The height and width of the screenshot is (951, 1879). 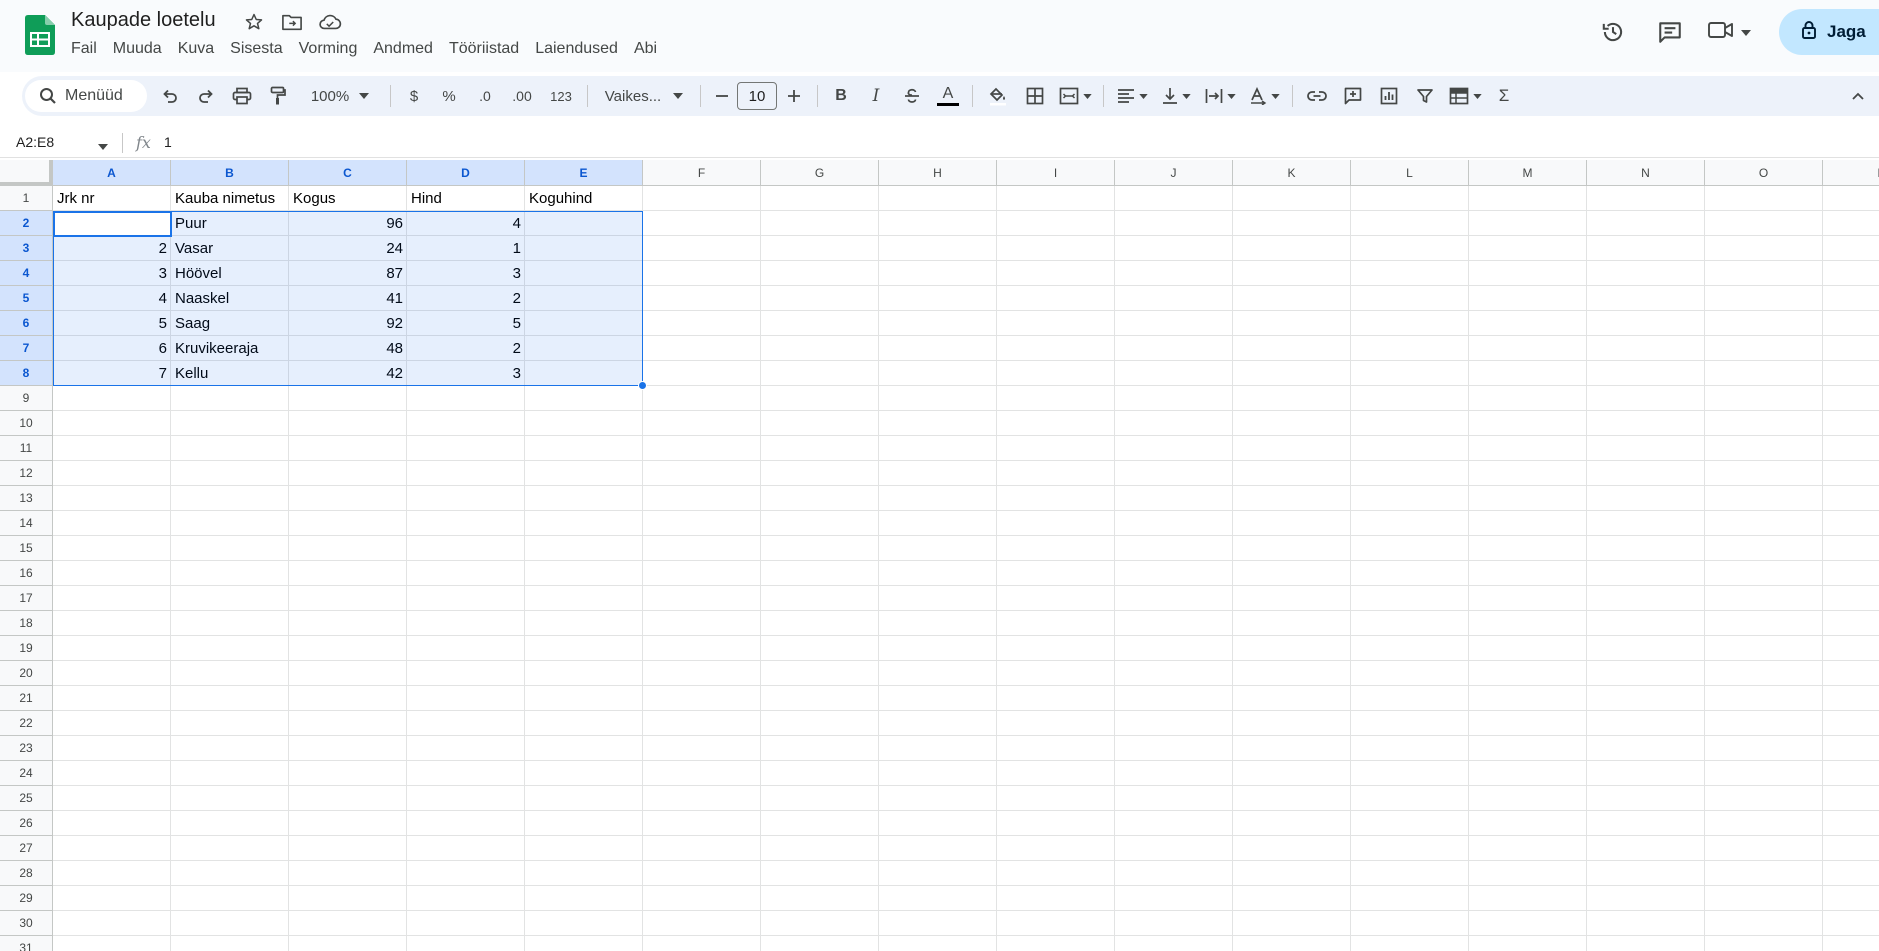 What do you see at coordinates (230, 323) in the screenshot?
I see `cell-b6: Saag` at bounding box center [230, 323].